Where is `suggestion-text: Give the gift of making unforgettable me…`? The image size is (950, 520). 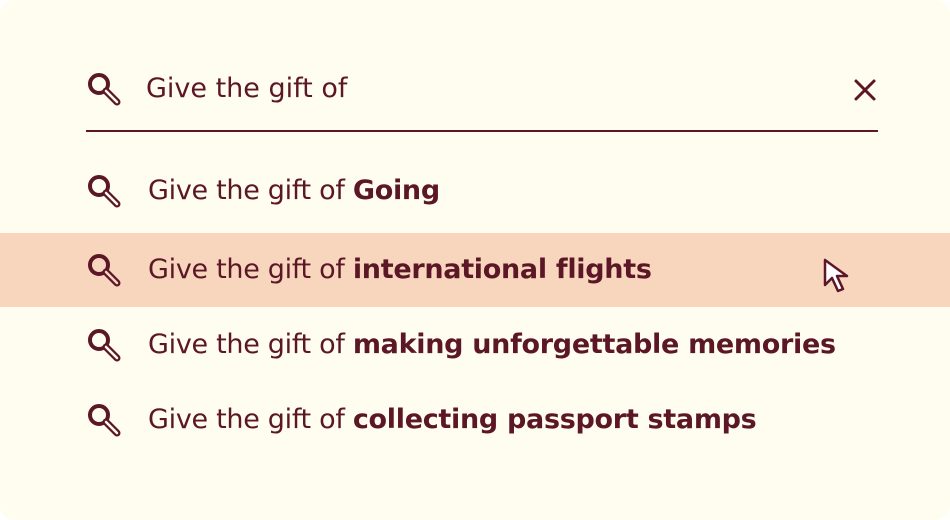 suggestion-text: Give the gift of making unforgettable me… is located at coordinates (492, 345).